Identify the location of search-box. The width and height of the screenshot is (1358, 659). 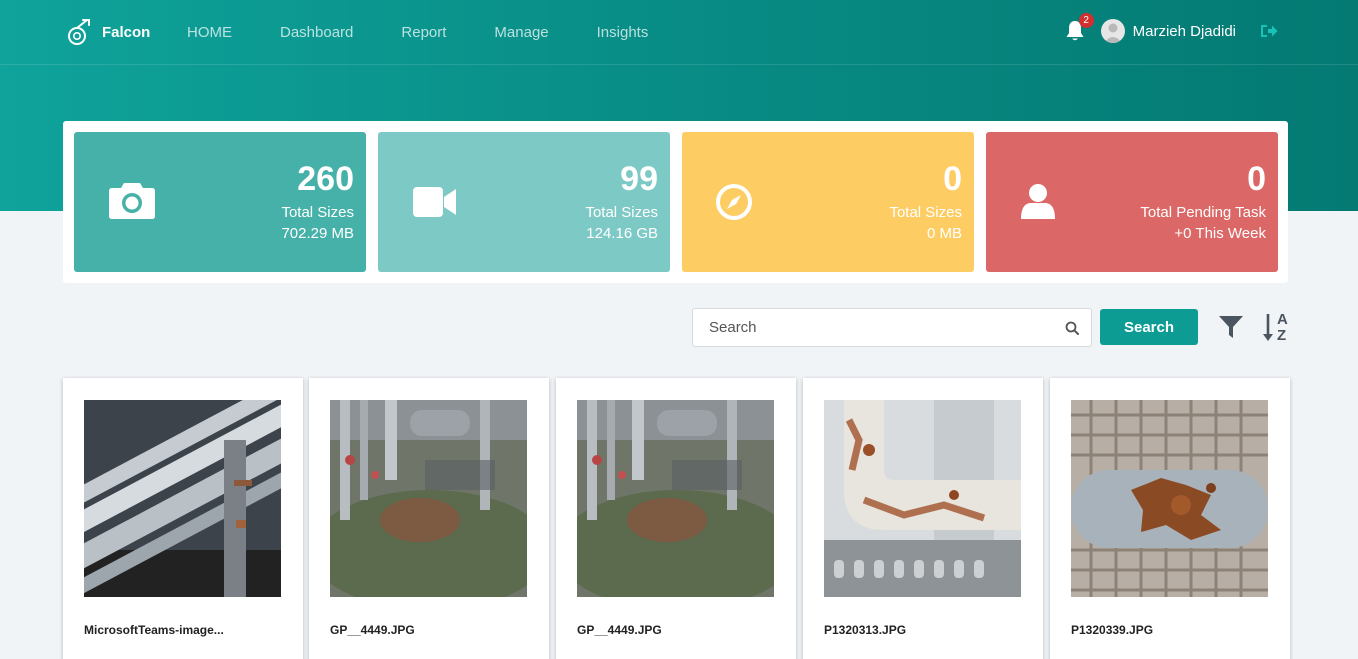
(892, 327).